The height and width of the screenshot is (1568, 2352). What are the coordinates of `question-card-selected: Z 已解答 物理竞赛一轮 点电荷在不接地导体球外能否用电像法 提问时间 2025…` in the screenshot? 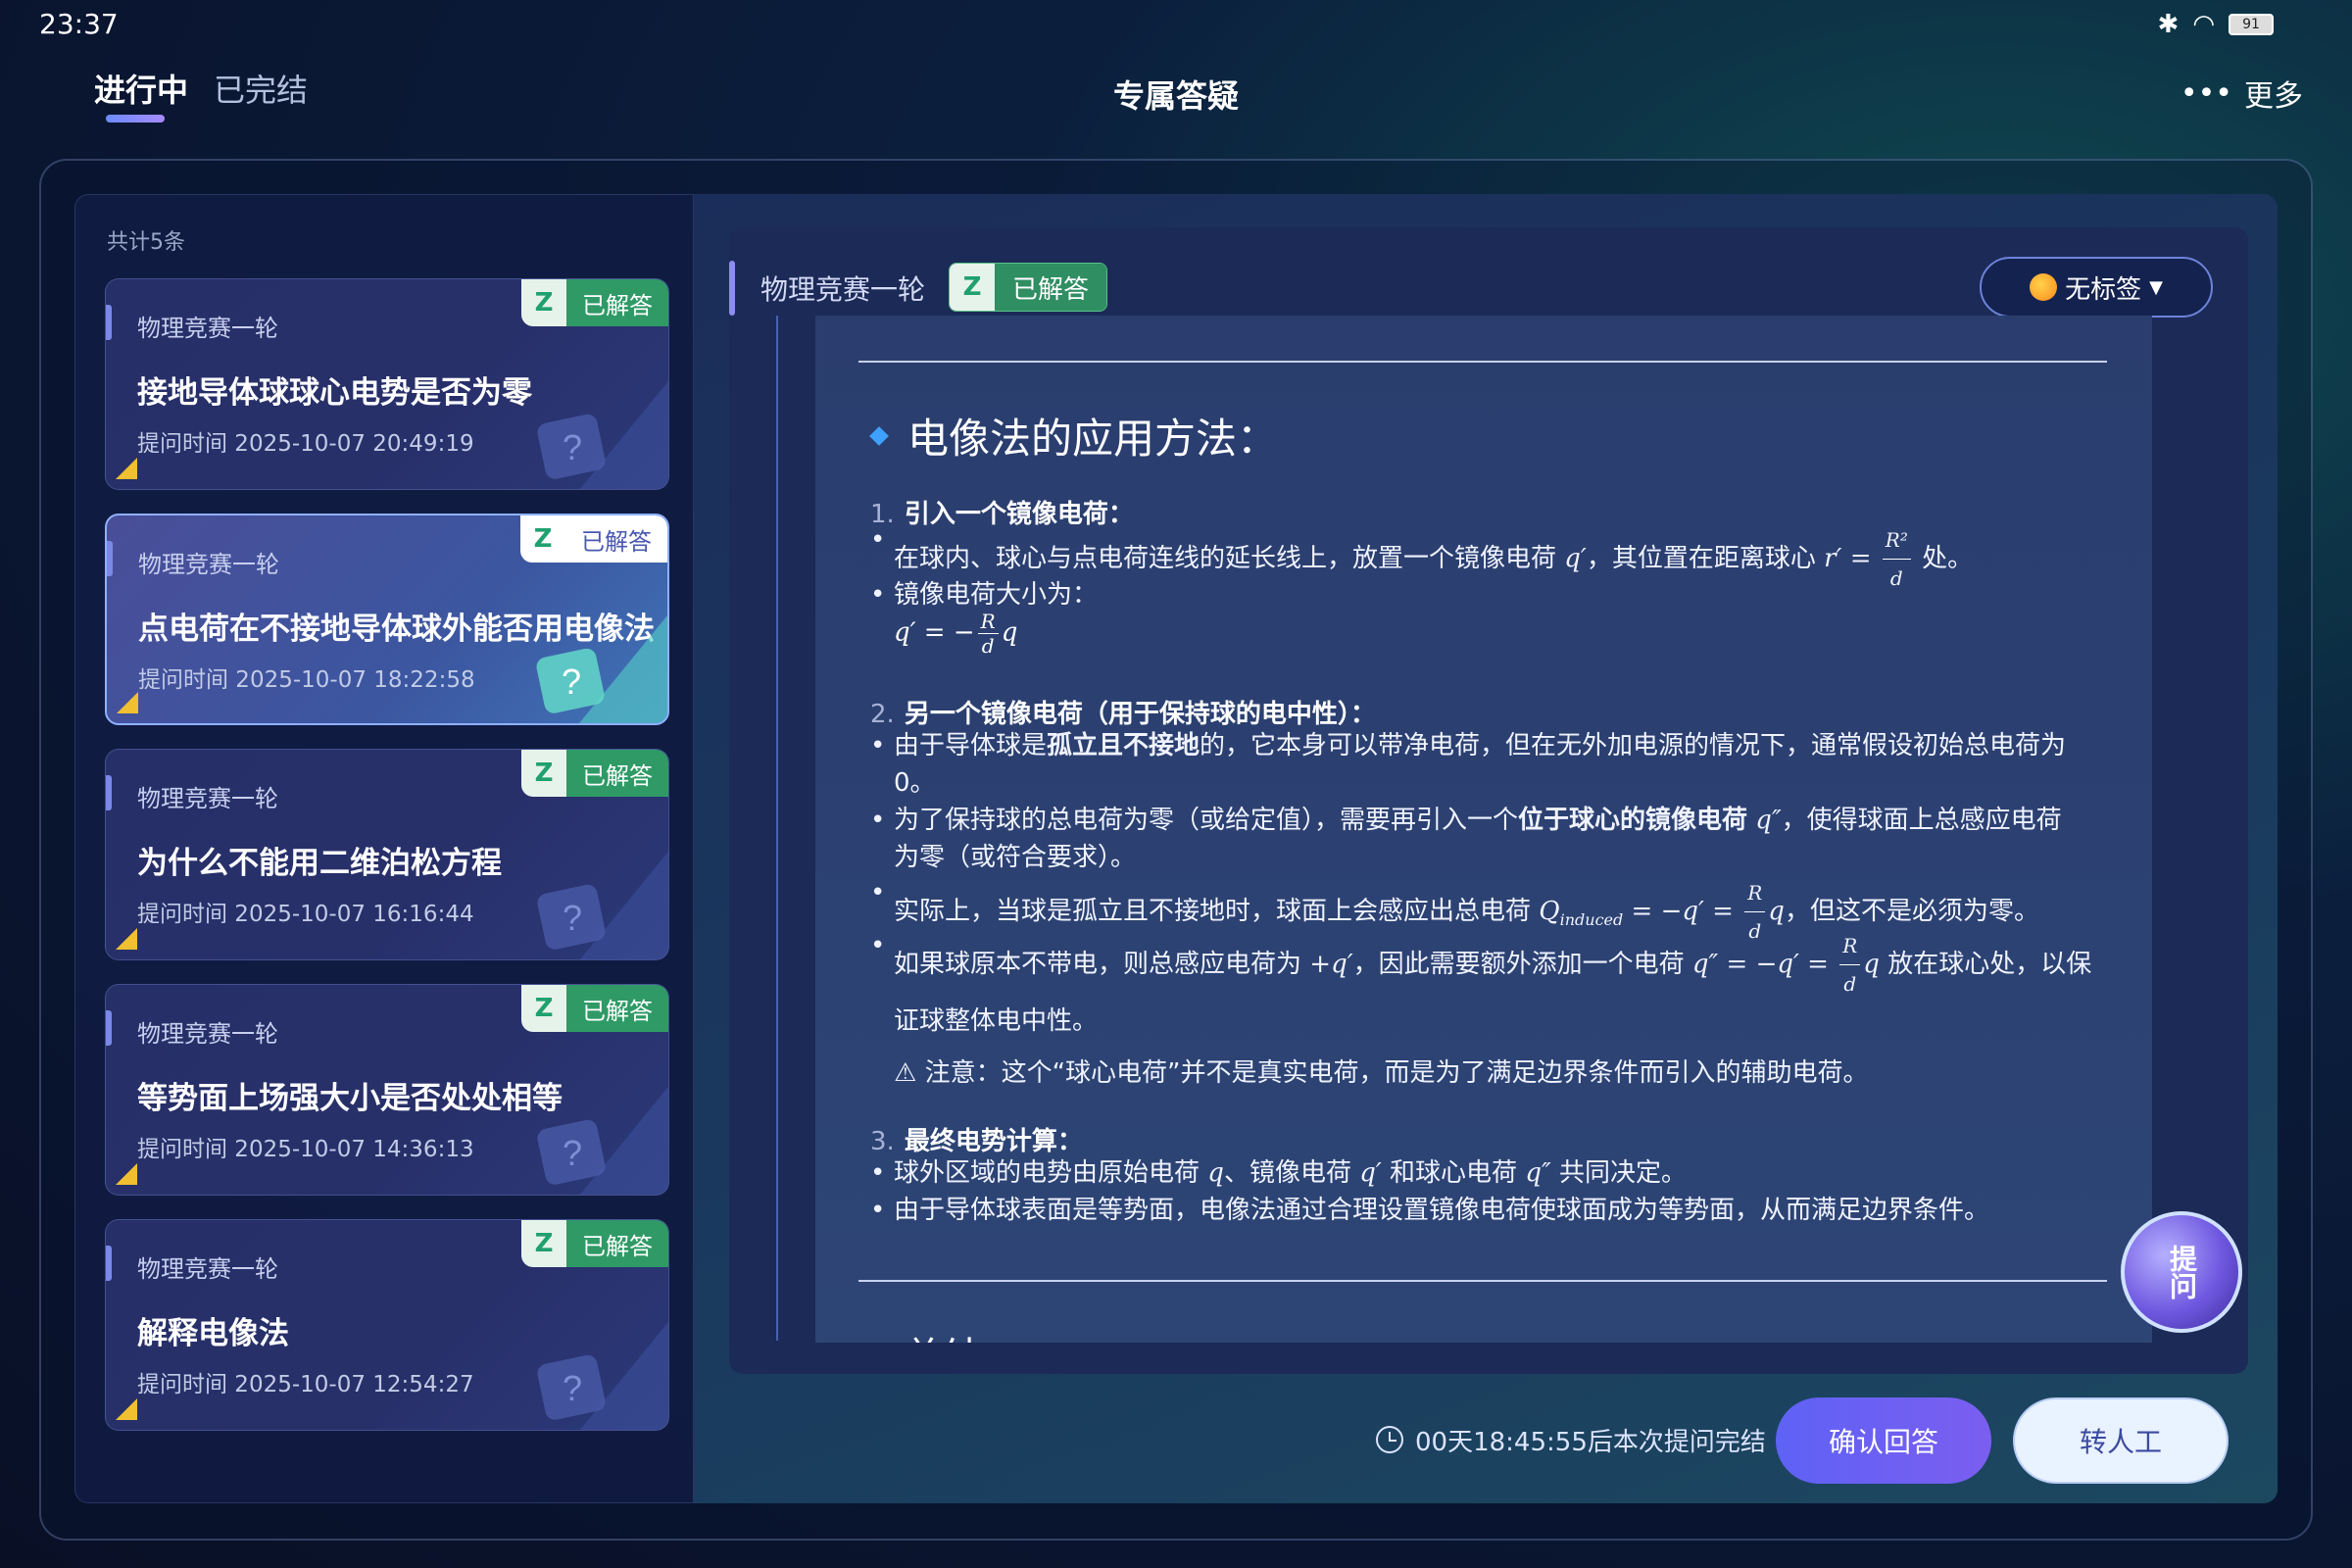 It's located at (387, 619).